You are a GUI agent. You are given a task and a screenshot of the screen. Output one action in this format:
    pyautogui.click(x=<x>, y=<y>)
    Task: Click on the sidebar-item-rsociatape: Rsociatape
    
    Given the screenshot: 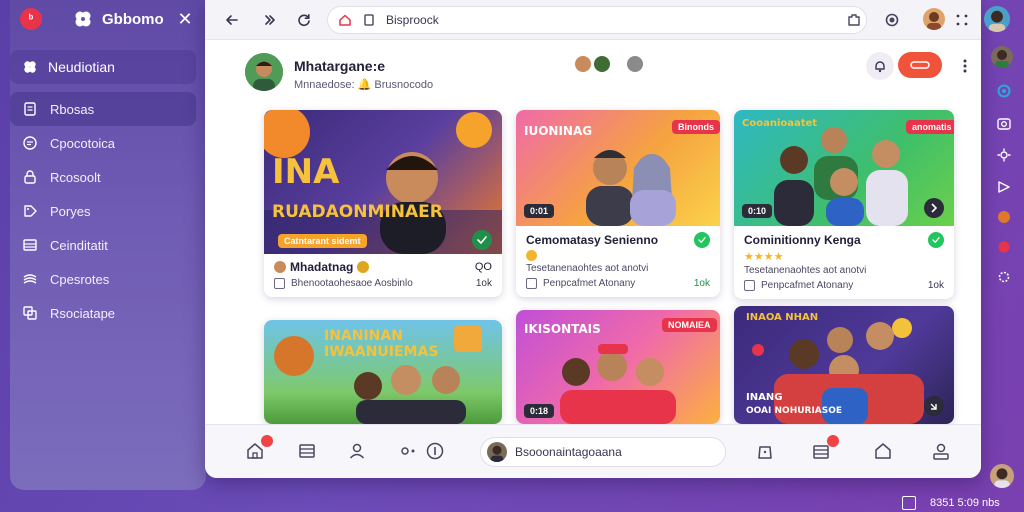 What is the action you would take?
    pyautogui.click(x=108, y=313)
    